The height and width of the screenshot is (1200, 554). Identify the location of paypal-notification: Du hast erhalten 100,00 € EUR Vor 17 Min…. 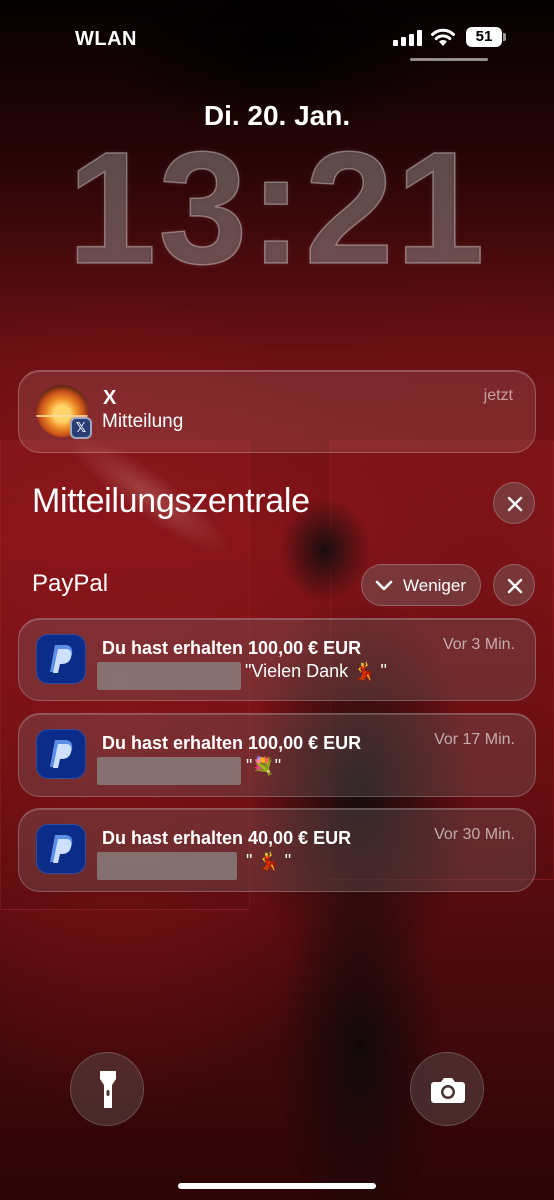
(277, 755).